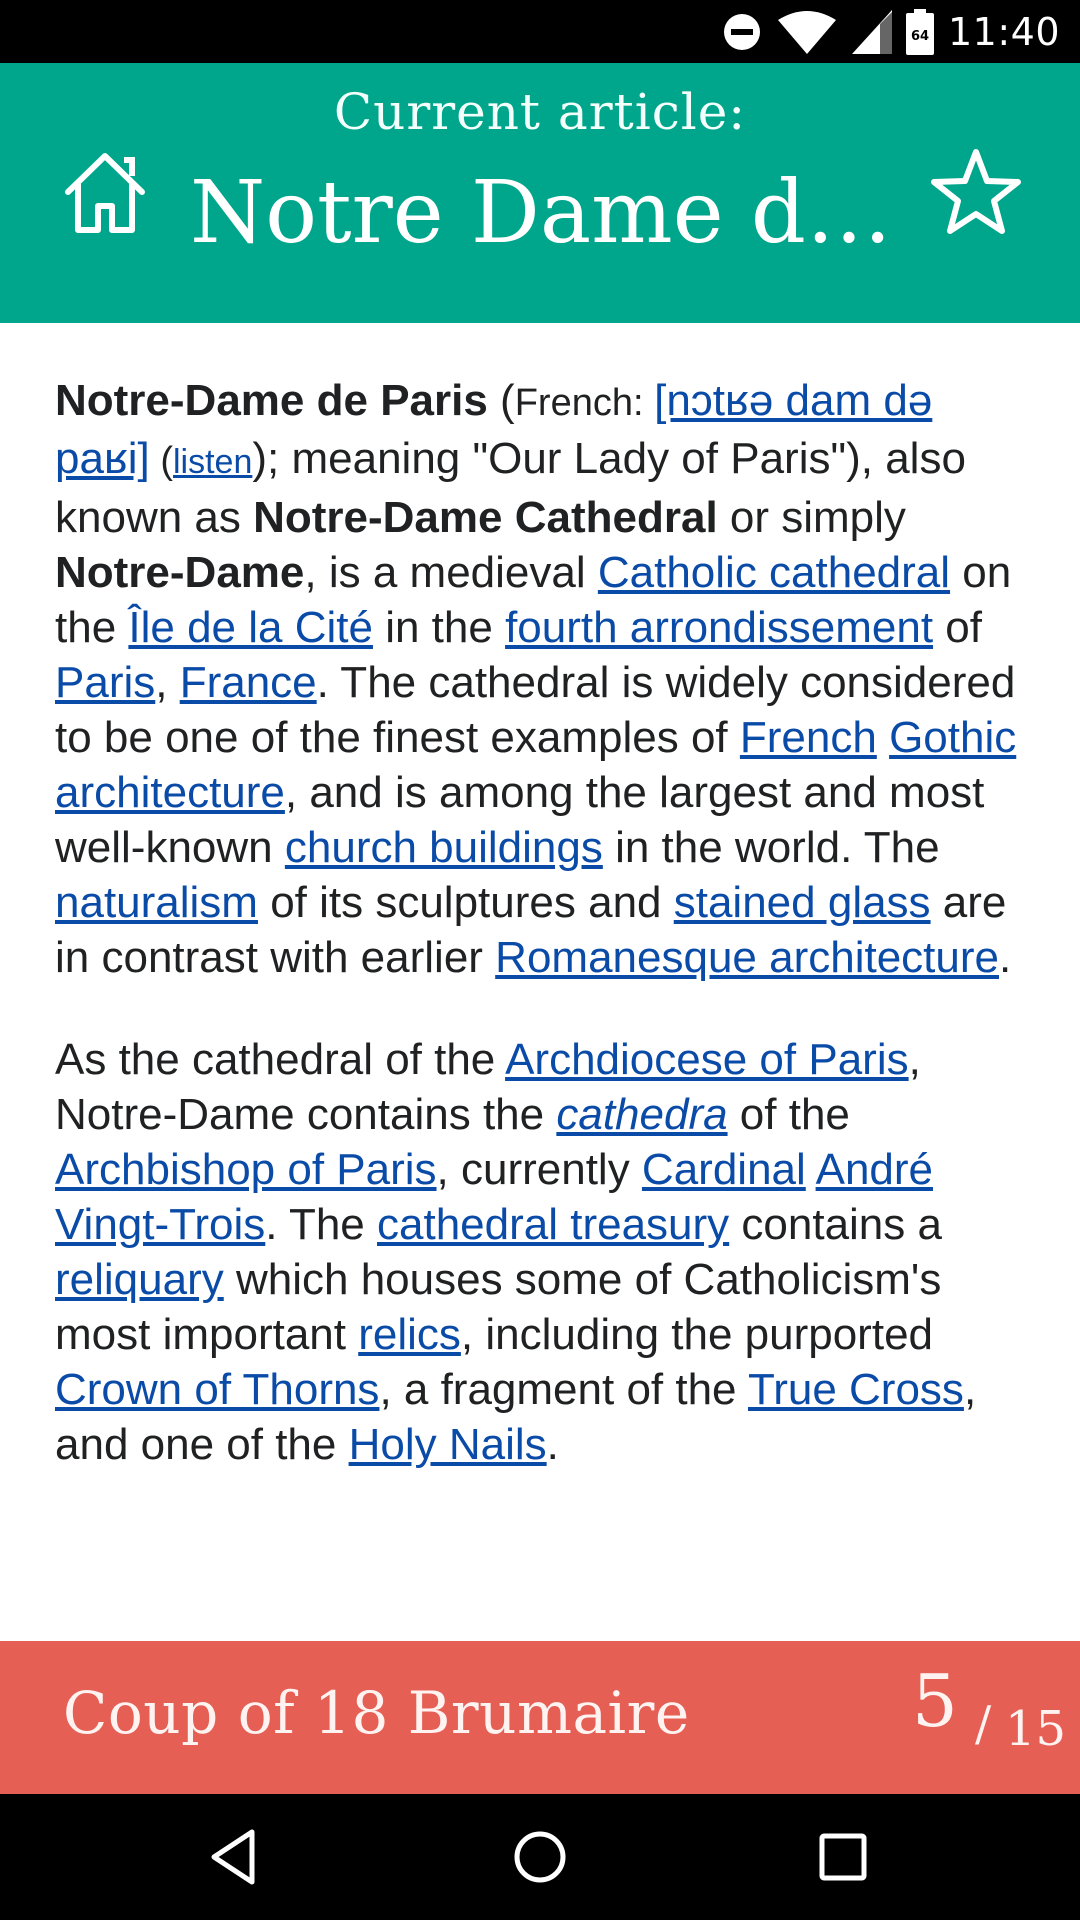  What do you see at coordinates (802, 902) in the screenshot?
I see `link-stained-glass: stained glass` at bounding box center [802, 902].